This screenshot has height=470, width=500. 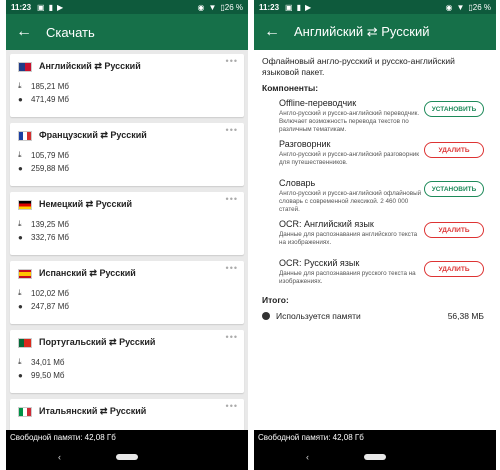 What do you see at coordinates (127, 99) in the screenshot?
I see `installed-size-row: ● 471,49 Мб` at bounding box center [127, 99].